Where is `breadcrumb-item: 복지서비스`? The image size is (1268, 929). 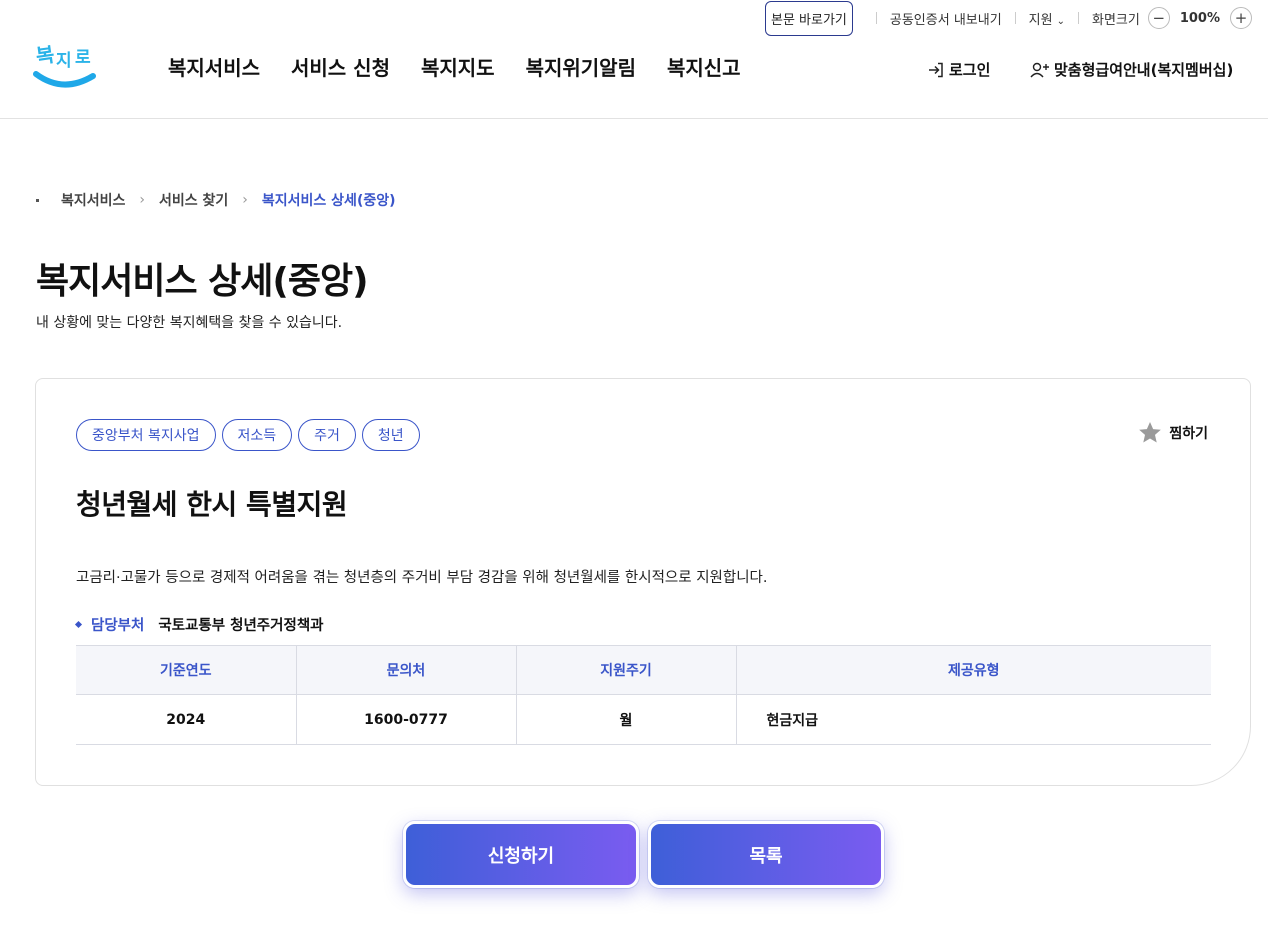
breadcrumb-item: 복지서비스 is located at coordinates (93, 200).